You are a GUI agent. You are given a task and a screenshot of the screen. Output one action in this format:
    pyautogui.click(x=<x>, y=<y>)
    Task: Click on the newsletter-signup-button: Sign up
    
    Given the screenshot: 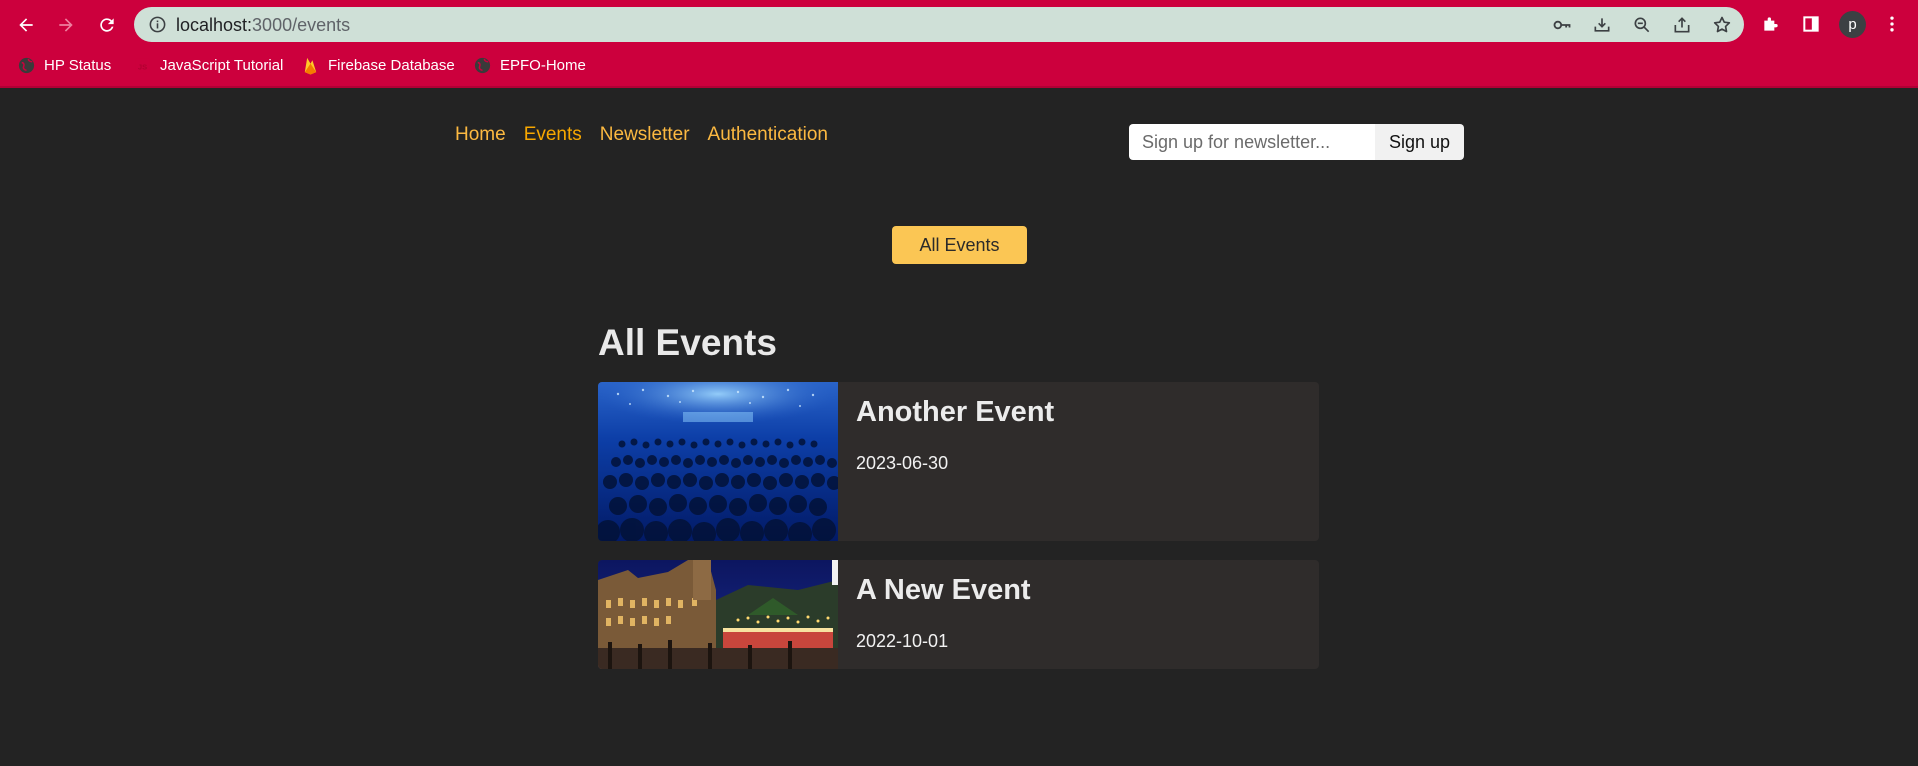 What is the action you would take?
    pyautogui.click(x=1419, y=142)
    